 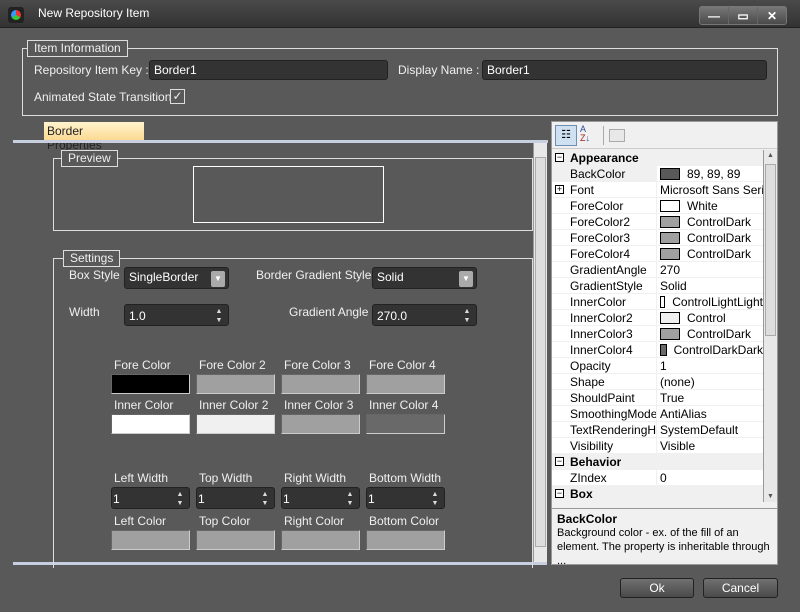 What do you see at coordinates (710, 445) in the screenshot?
I see `property-value: Visible` at bounding box center [710, 445].